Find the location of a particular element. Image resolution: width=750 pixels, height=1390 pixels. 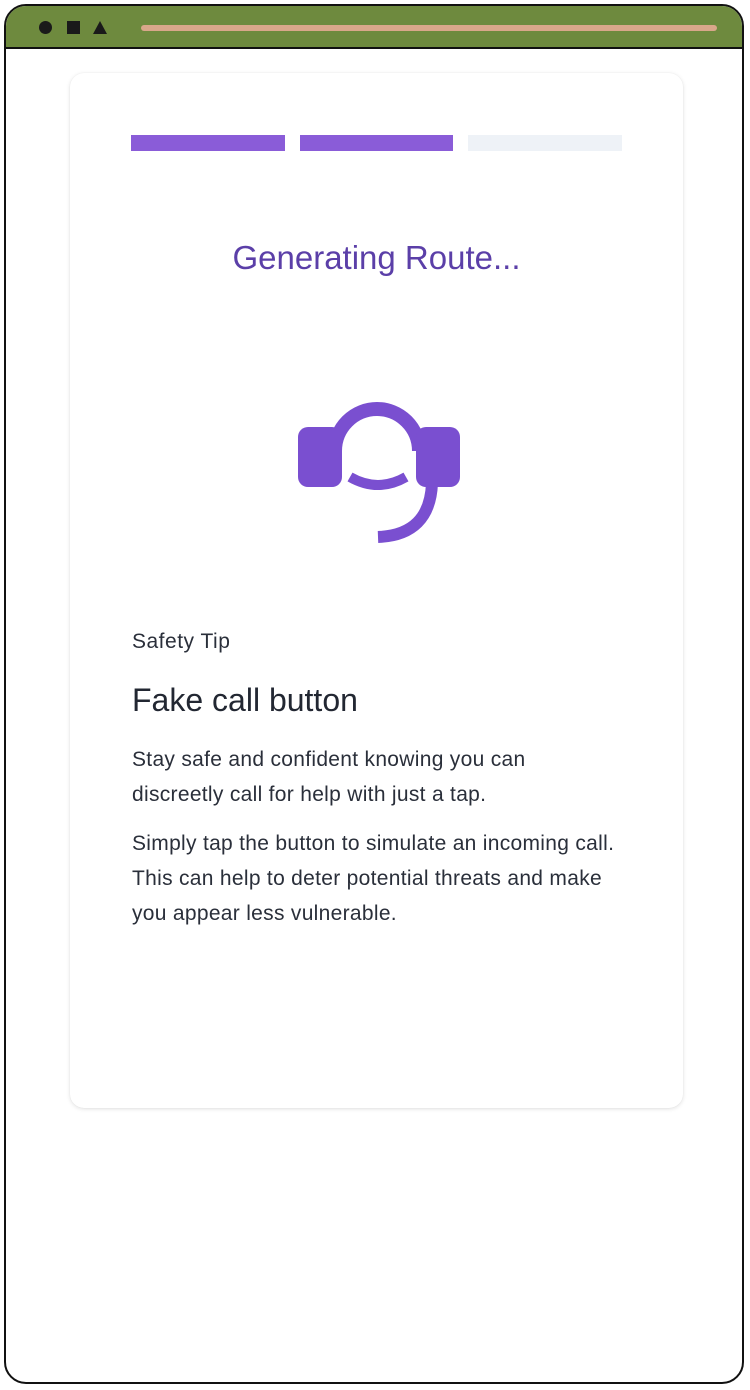

tip-heading: Fake call button is located at coordinates (245, 700).